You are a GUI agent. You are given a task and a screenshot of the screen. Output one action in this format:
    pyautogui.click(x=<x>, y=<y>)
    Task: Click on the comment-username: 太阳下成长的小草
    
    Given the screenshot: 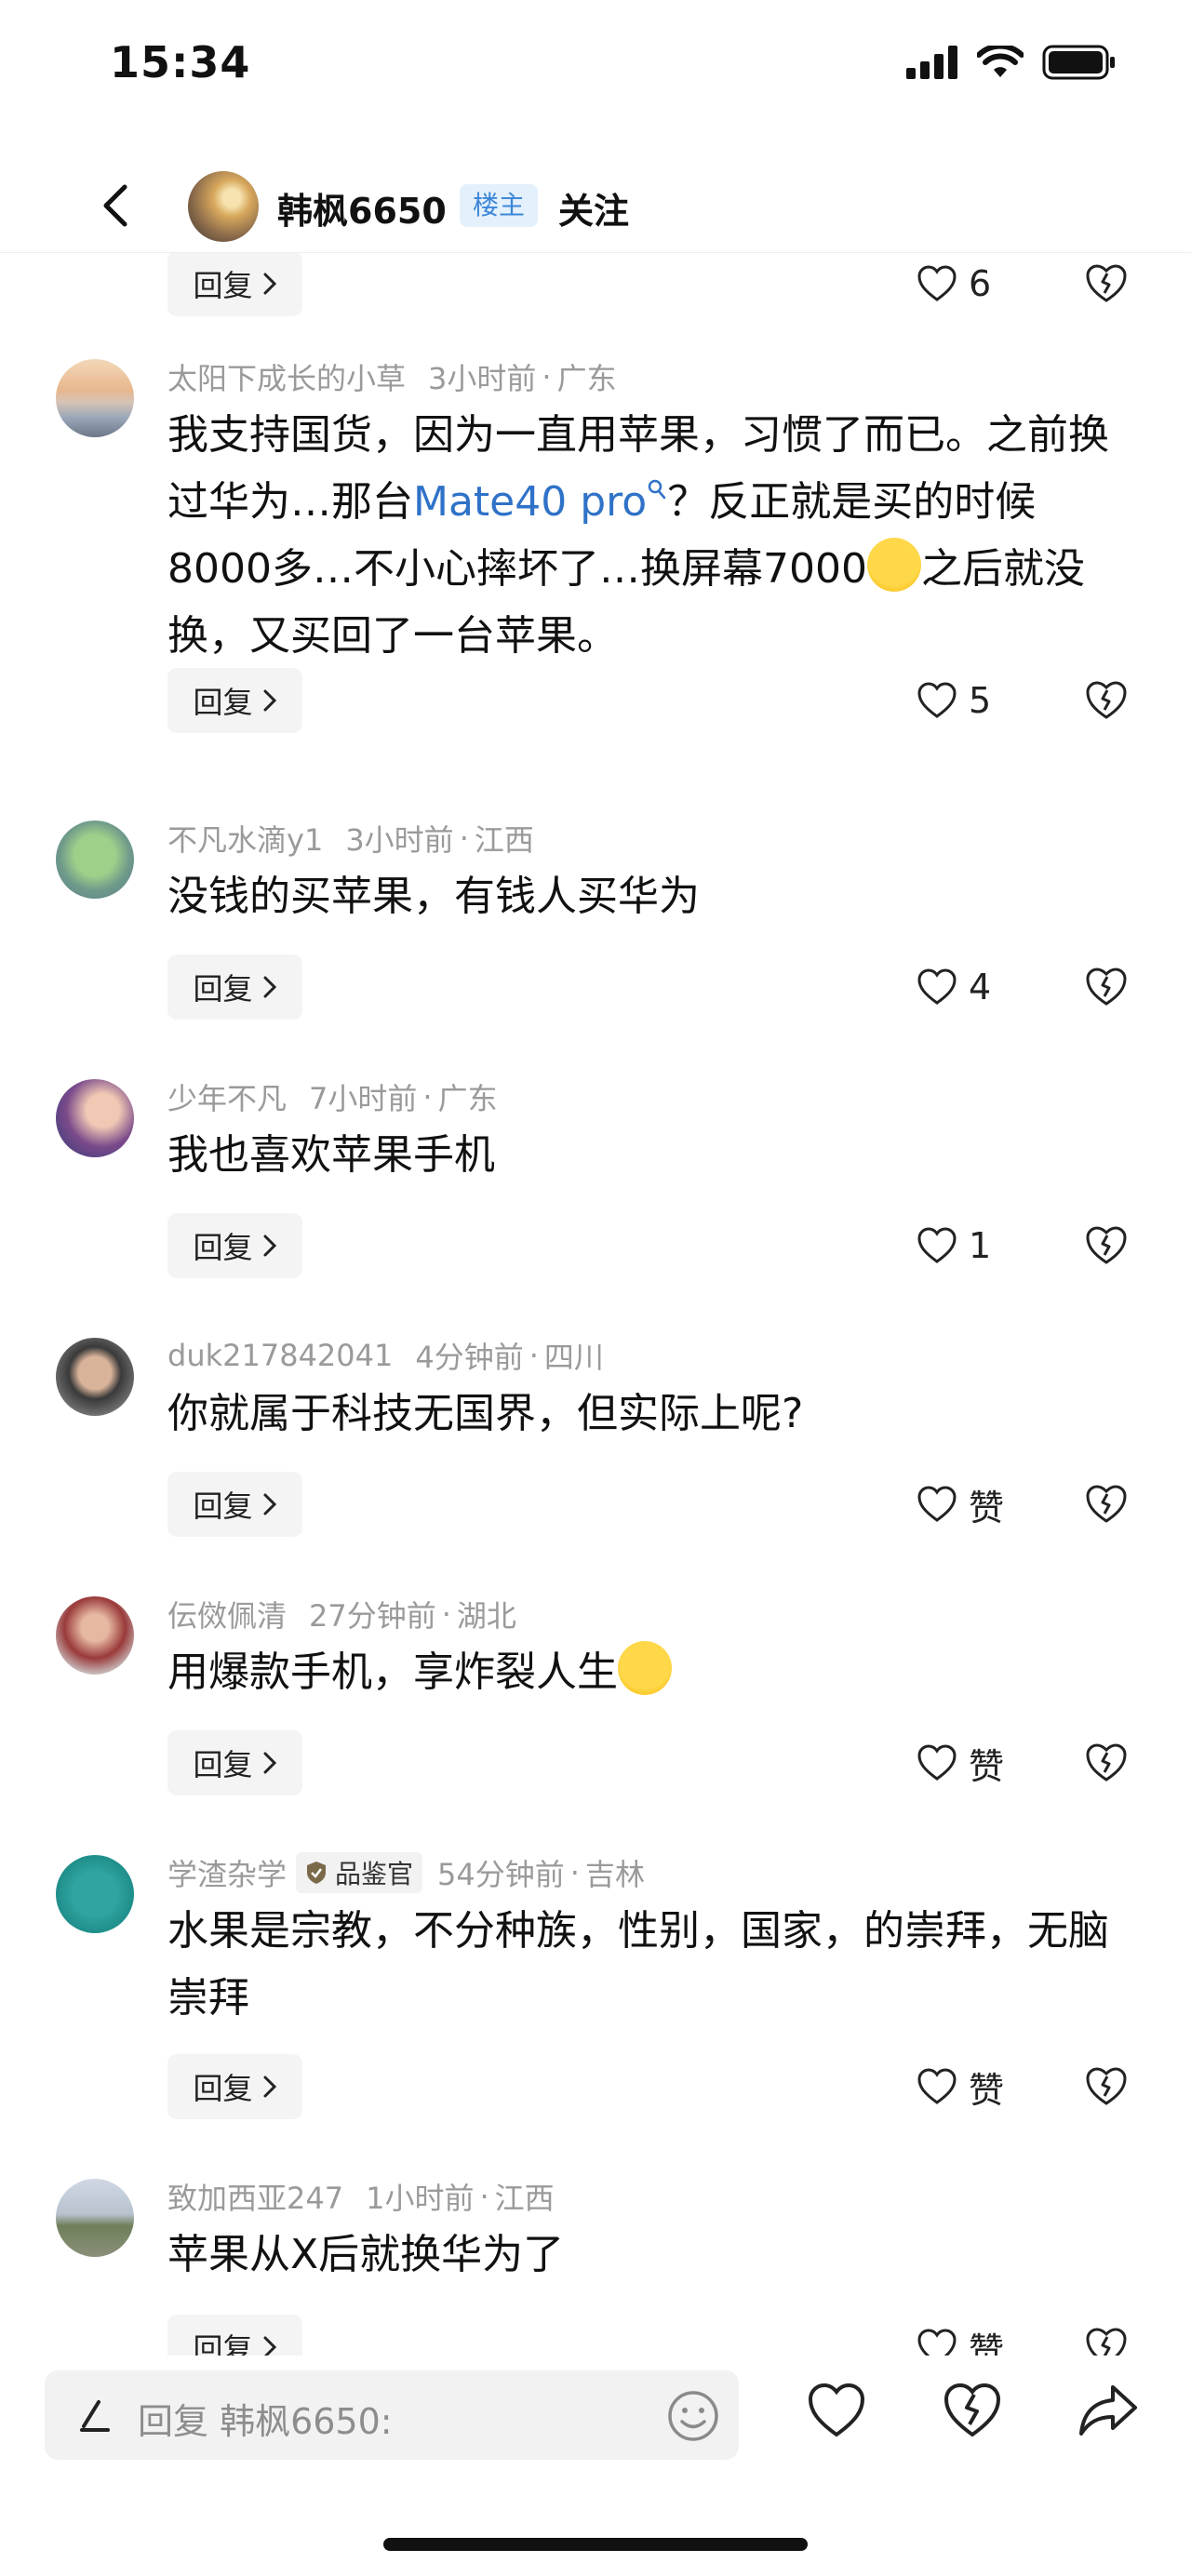 What is the action you would take?
    pyautogui.click(x=286, y=376)
    